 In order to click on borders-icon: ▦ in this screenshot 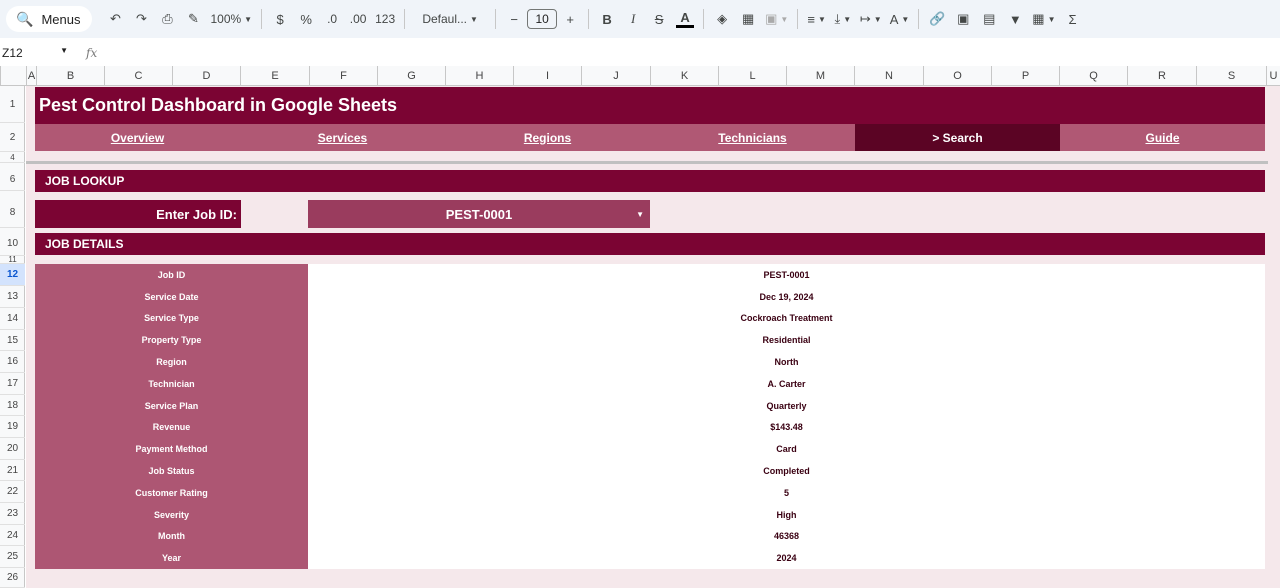, I will do `click(748, 19)`.